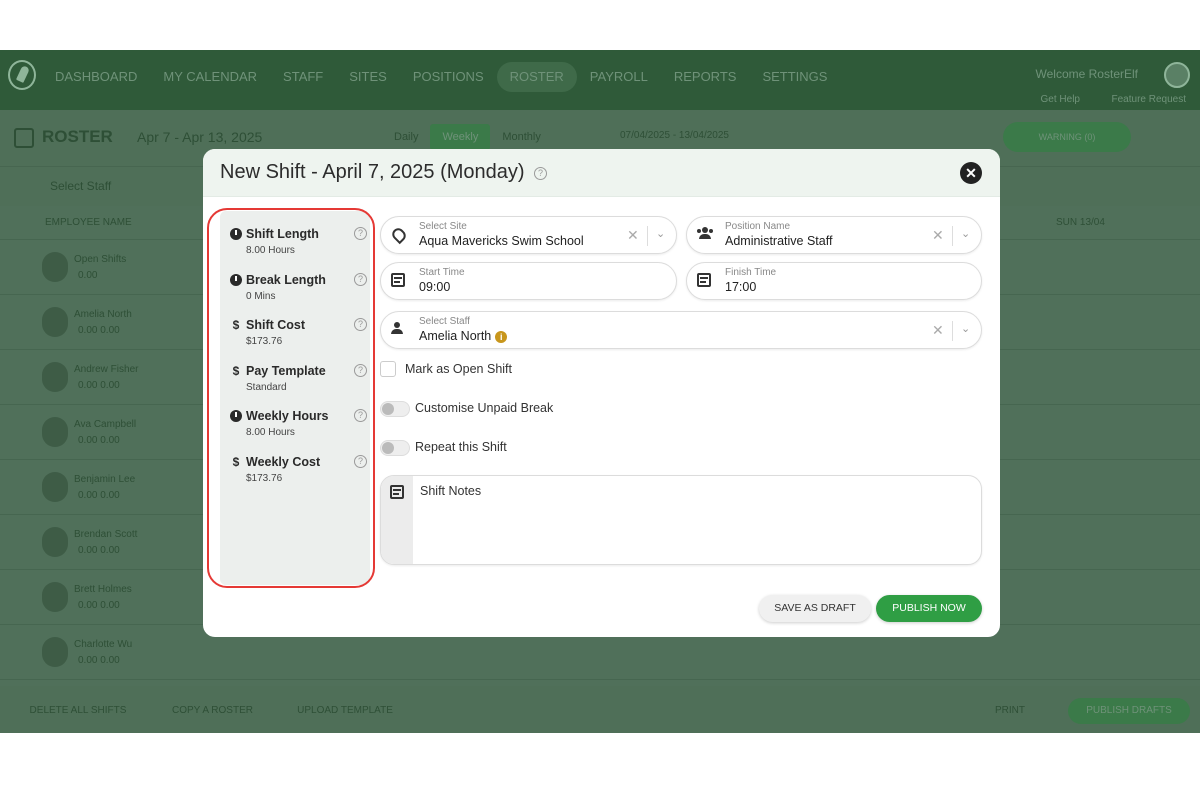 This screenshot has height=800, width=1200. I want to click on summary-weekly-hours: Weekly Hours 8.00 Hours ?, so click(298, 423).